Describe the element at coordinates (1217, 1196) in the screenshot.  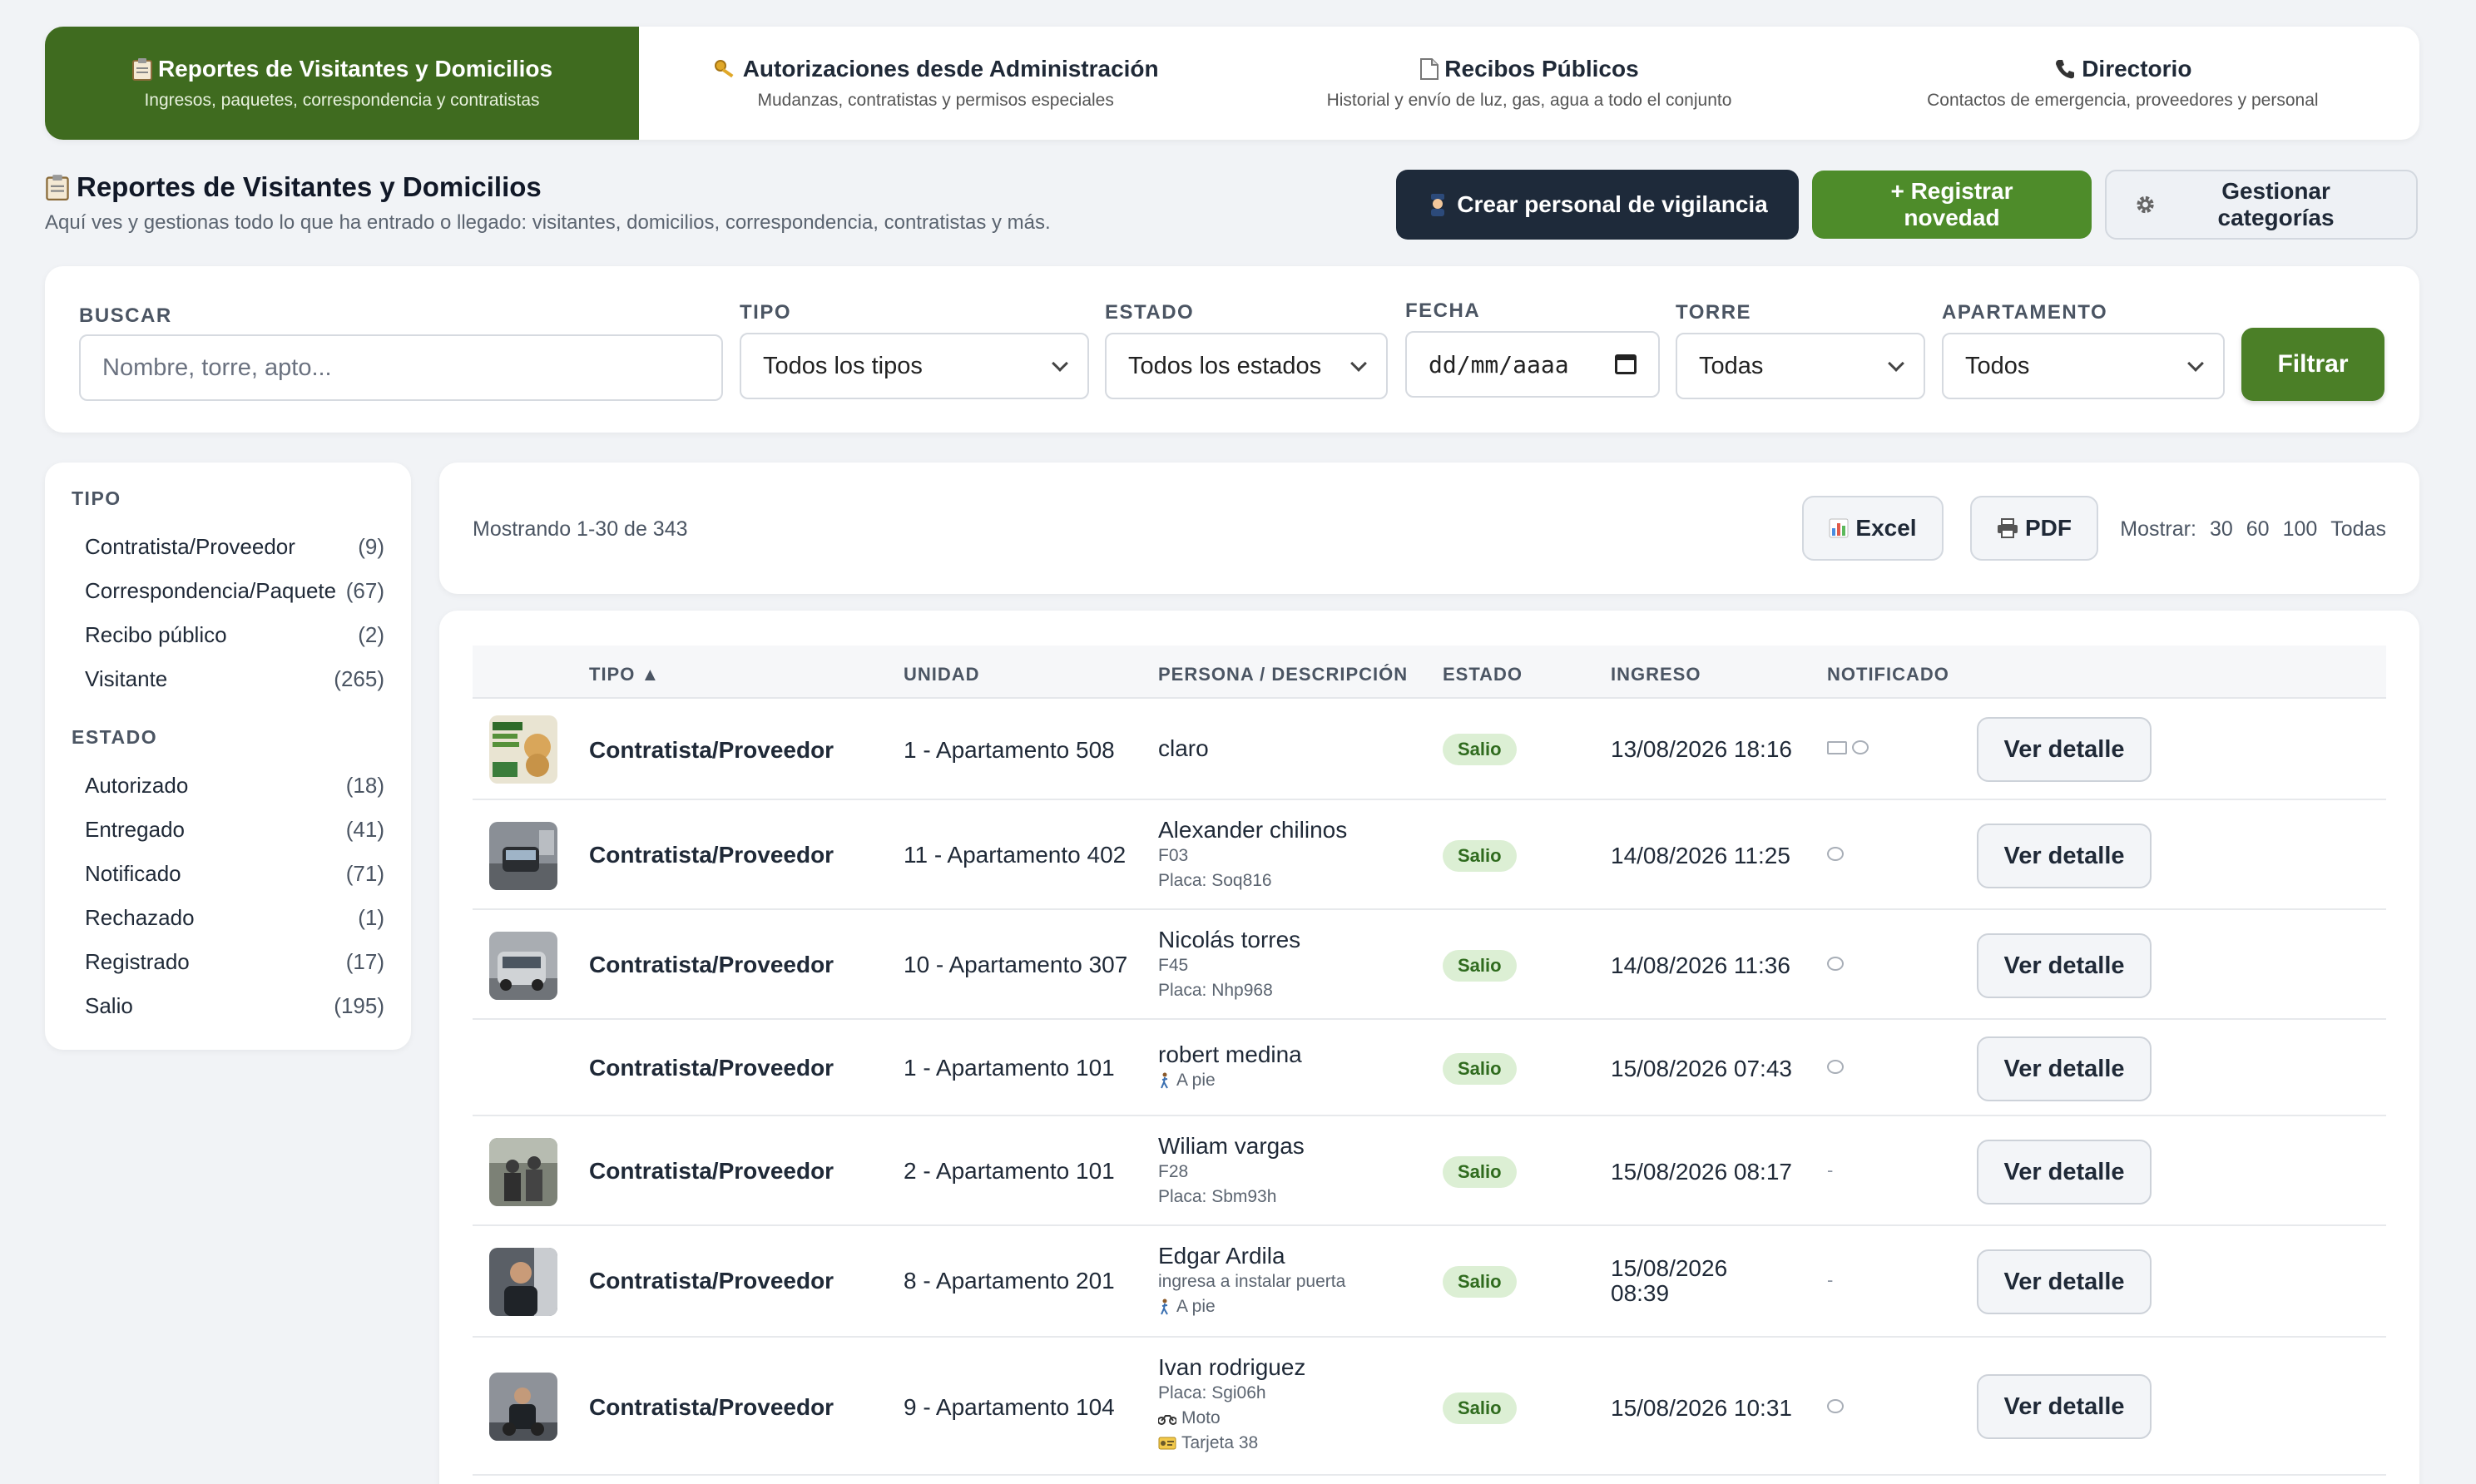
I see `person-plate: Placa: Sbm93h` at that location.